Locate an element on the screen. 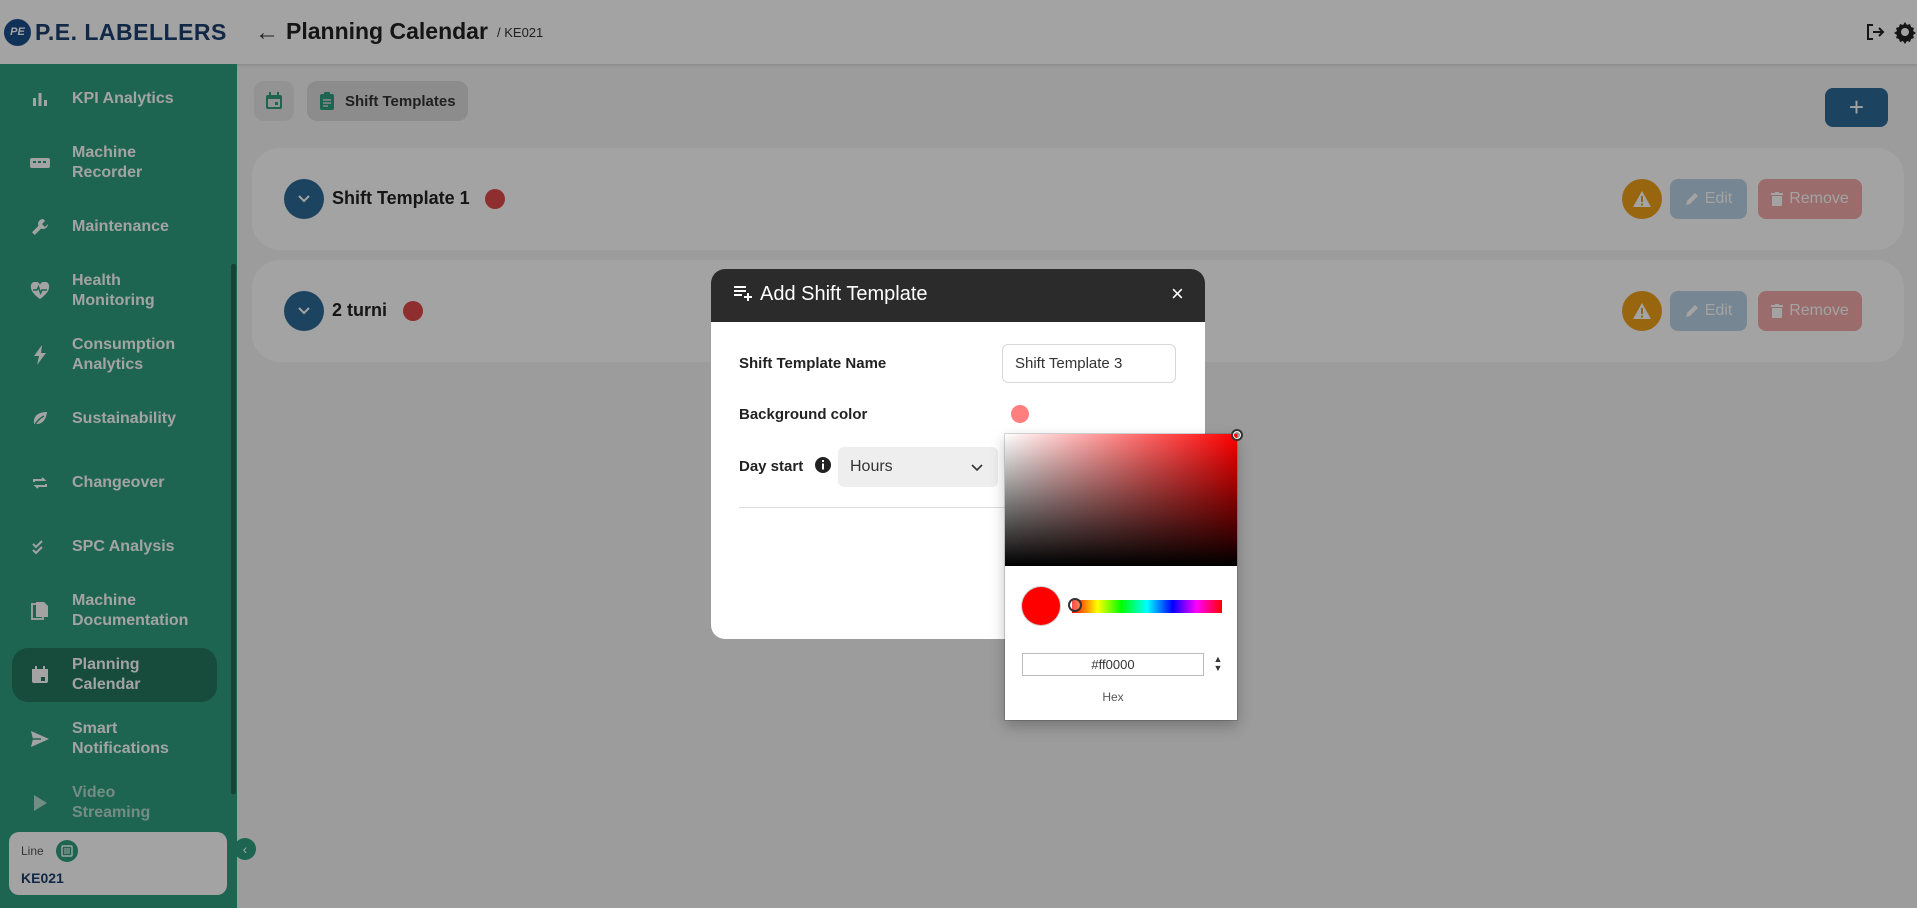 The height and width of the screenshot is (908, 1917). dialog-header: Add Shift Template × is located at coordinates (958, 295).